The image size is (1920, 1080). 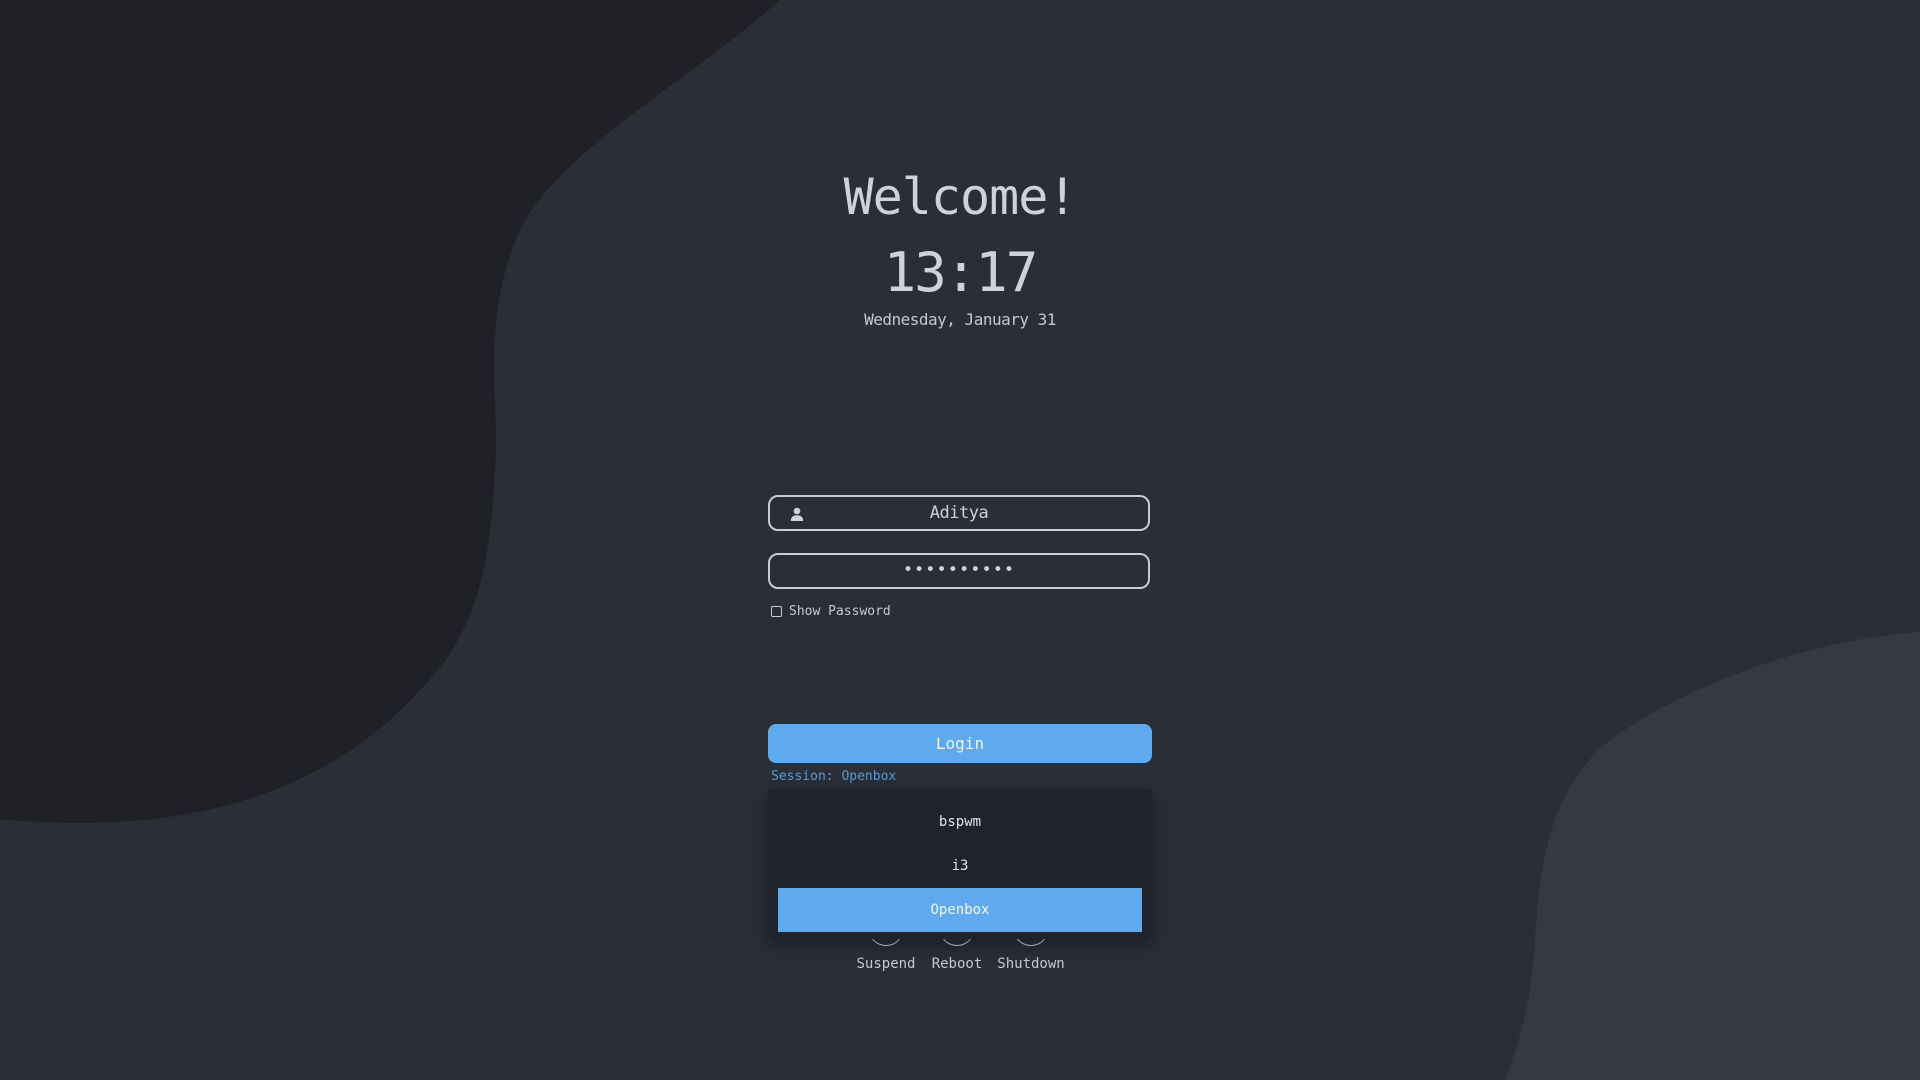 I want to click on show-password-checkbox, so click(x=776, y=611).